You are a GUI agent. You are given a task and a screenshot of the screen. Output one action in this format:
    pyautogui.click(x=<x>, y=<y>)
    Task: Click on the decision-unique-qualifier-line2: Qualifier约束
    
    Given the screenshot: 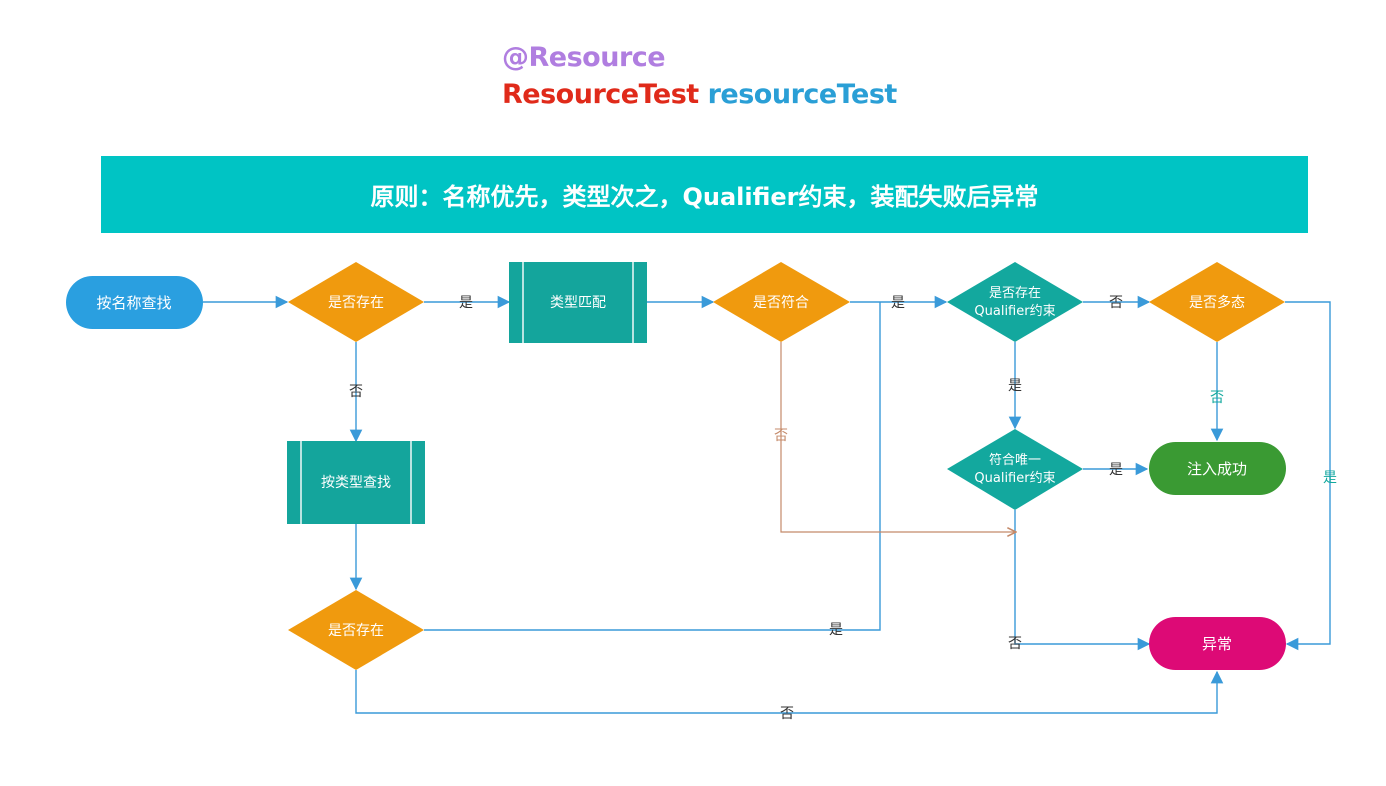 What is the action you would take?
    pyautogui.click(x=1014, y=478)
    